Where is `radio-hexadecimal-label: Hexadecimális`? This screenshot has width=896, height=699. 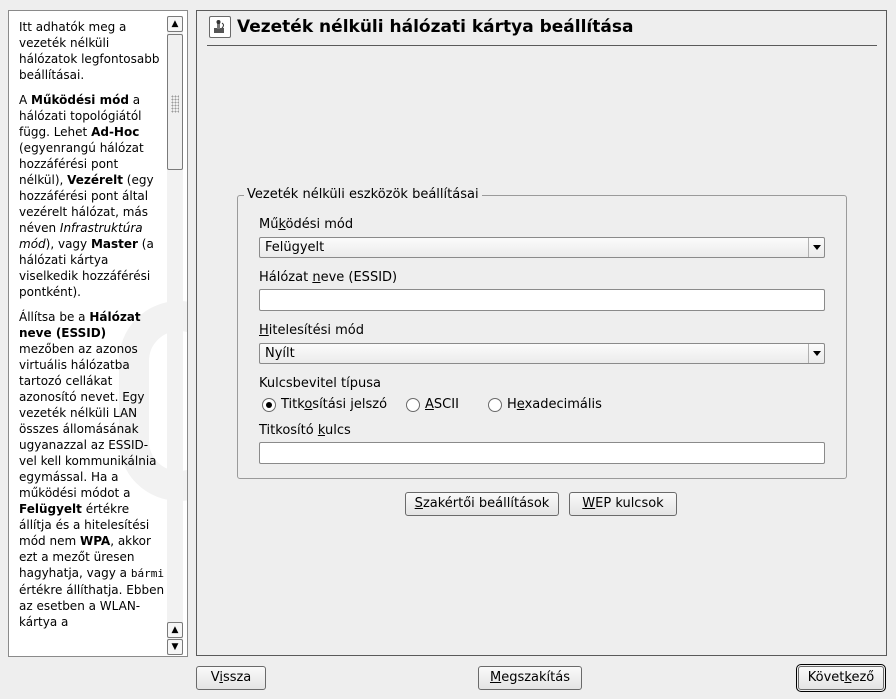 radio-hexadecimal-label: Hexadecimális is located at coordinates (554, 404).